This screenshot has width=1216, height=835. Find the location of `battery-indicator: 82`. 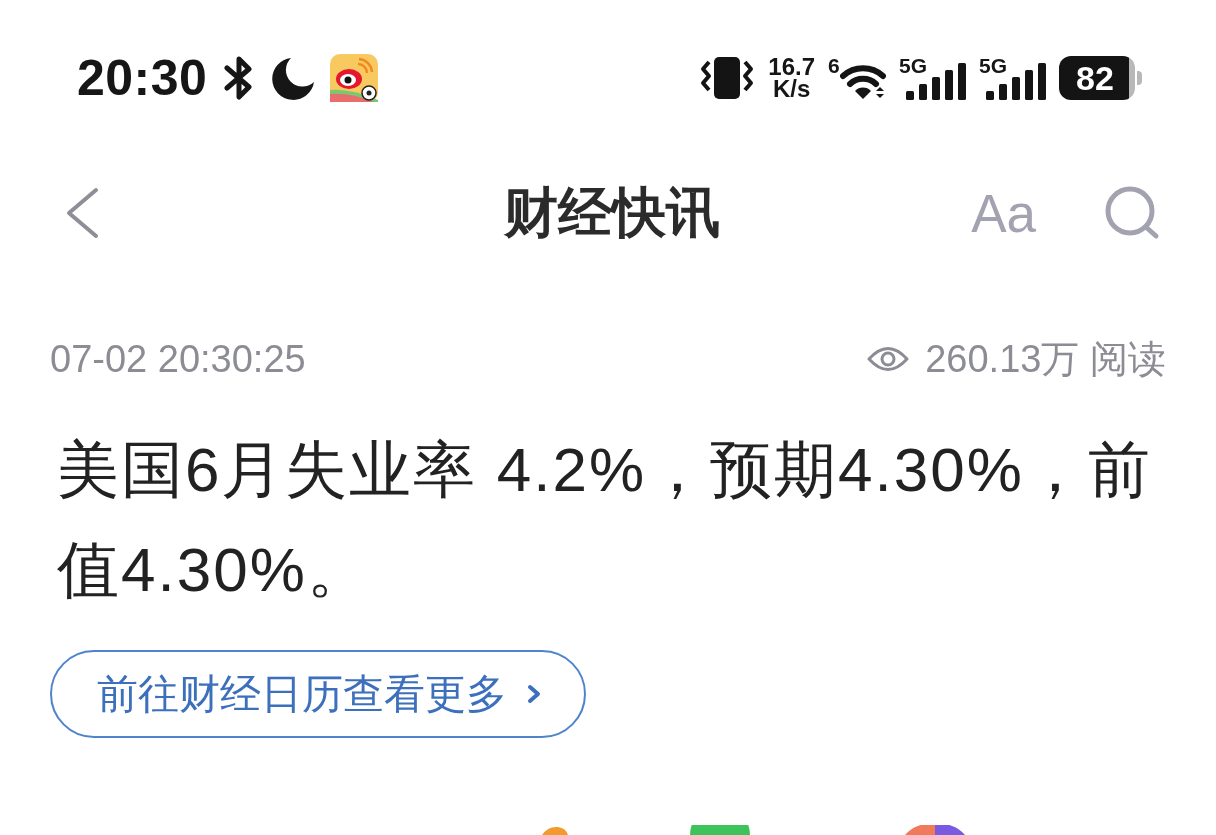

battery-indicator: 82 is located at coordinates (1100, 78).